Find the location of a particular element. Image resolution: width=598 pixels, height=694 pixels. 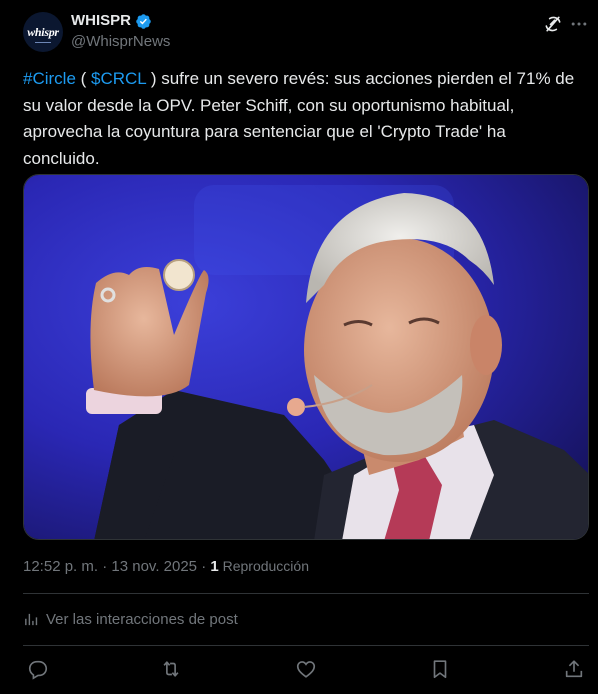

views-label: Reproducción is located at coordinates (263, 566).